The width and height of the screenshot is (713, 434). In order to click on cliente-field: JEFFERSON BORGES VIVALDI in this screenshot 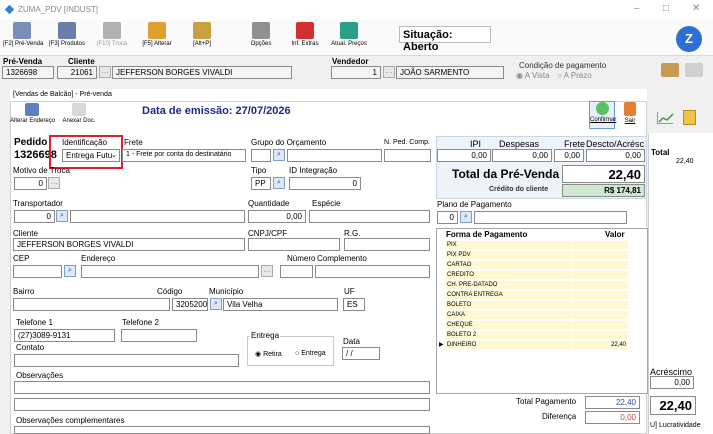, I will do `click(129, 244)`.